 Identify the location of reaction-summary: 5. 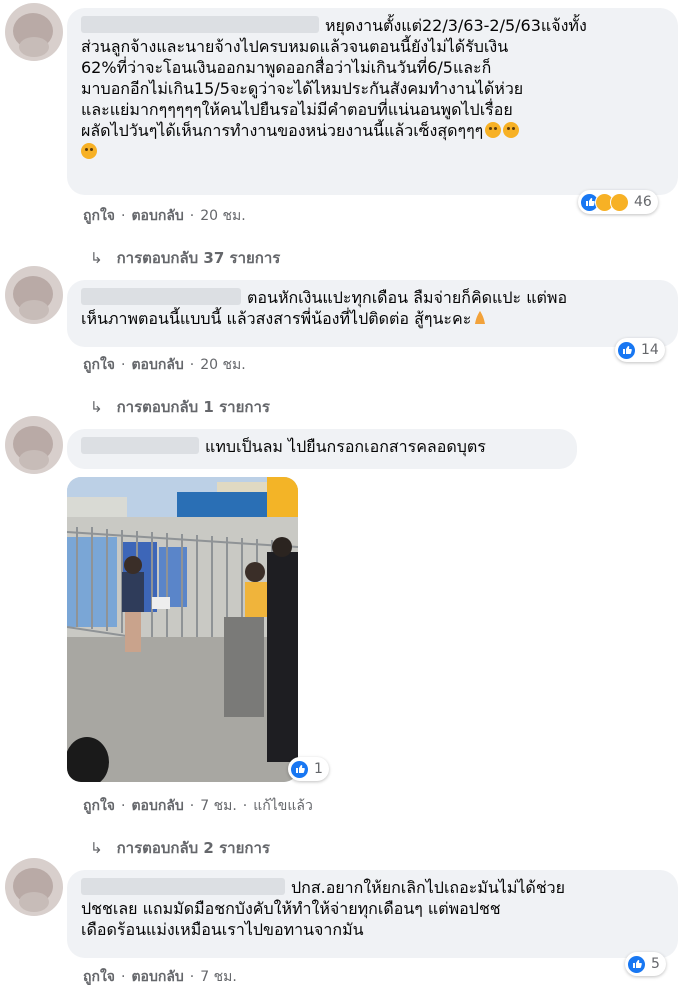
(645, 964).